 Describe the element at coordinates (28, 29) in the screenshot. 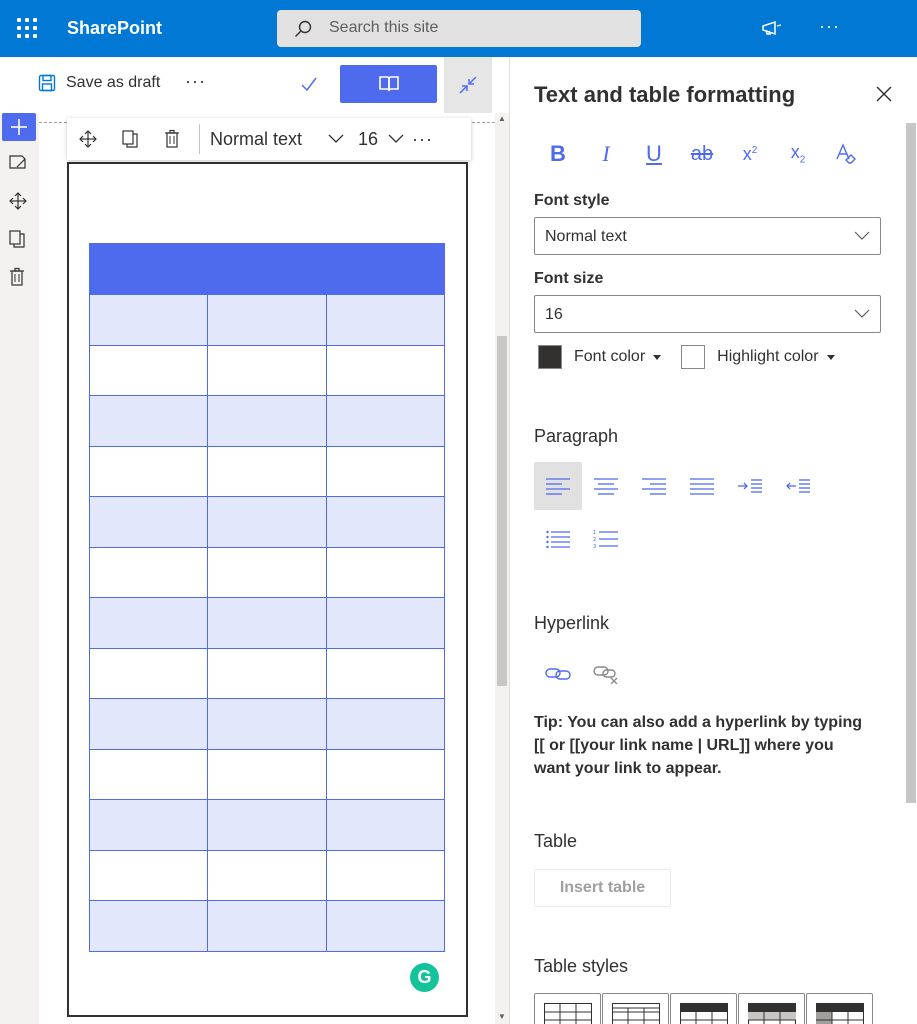

I see `app-launcher-icon` at that location.